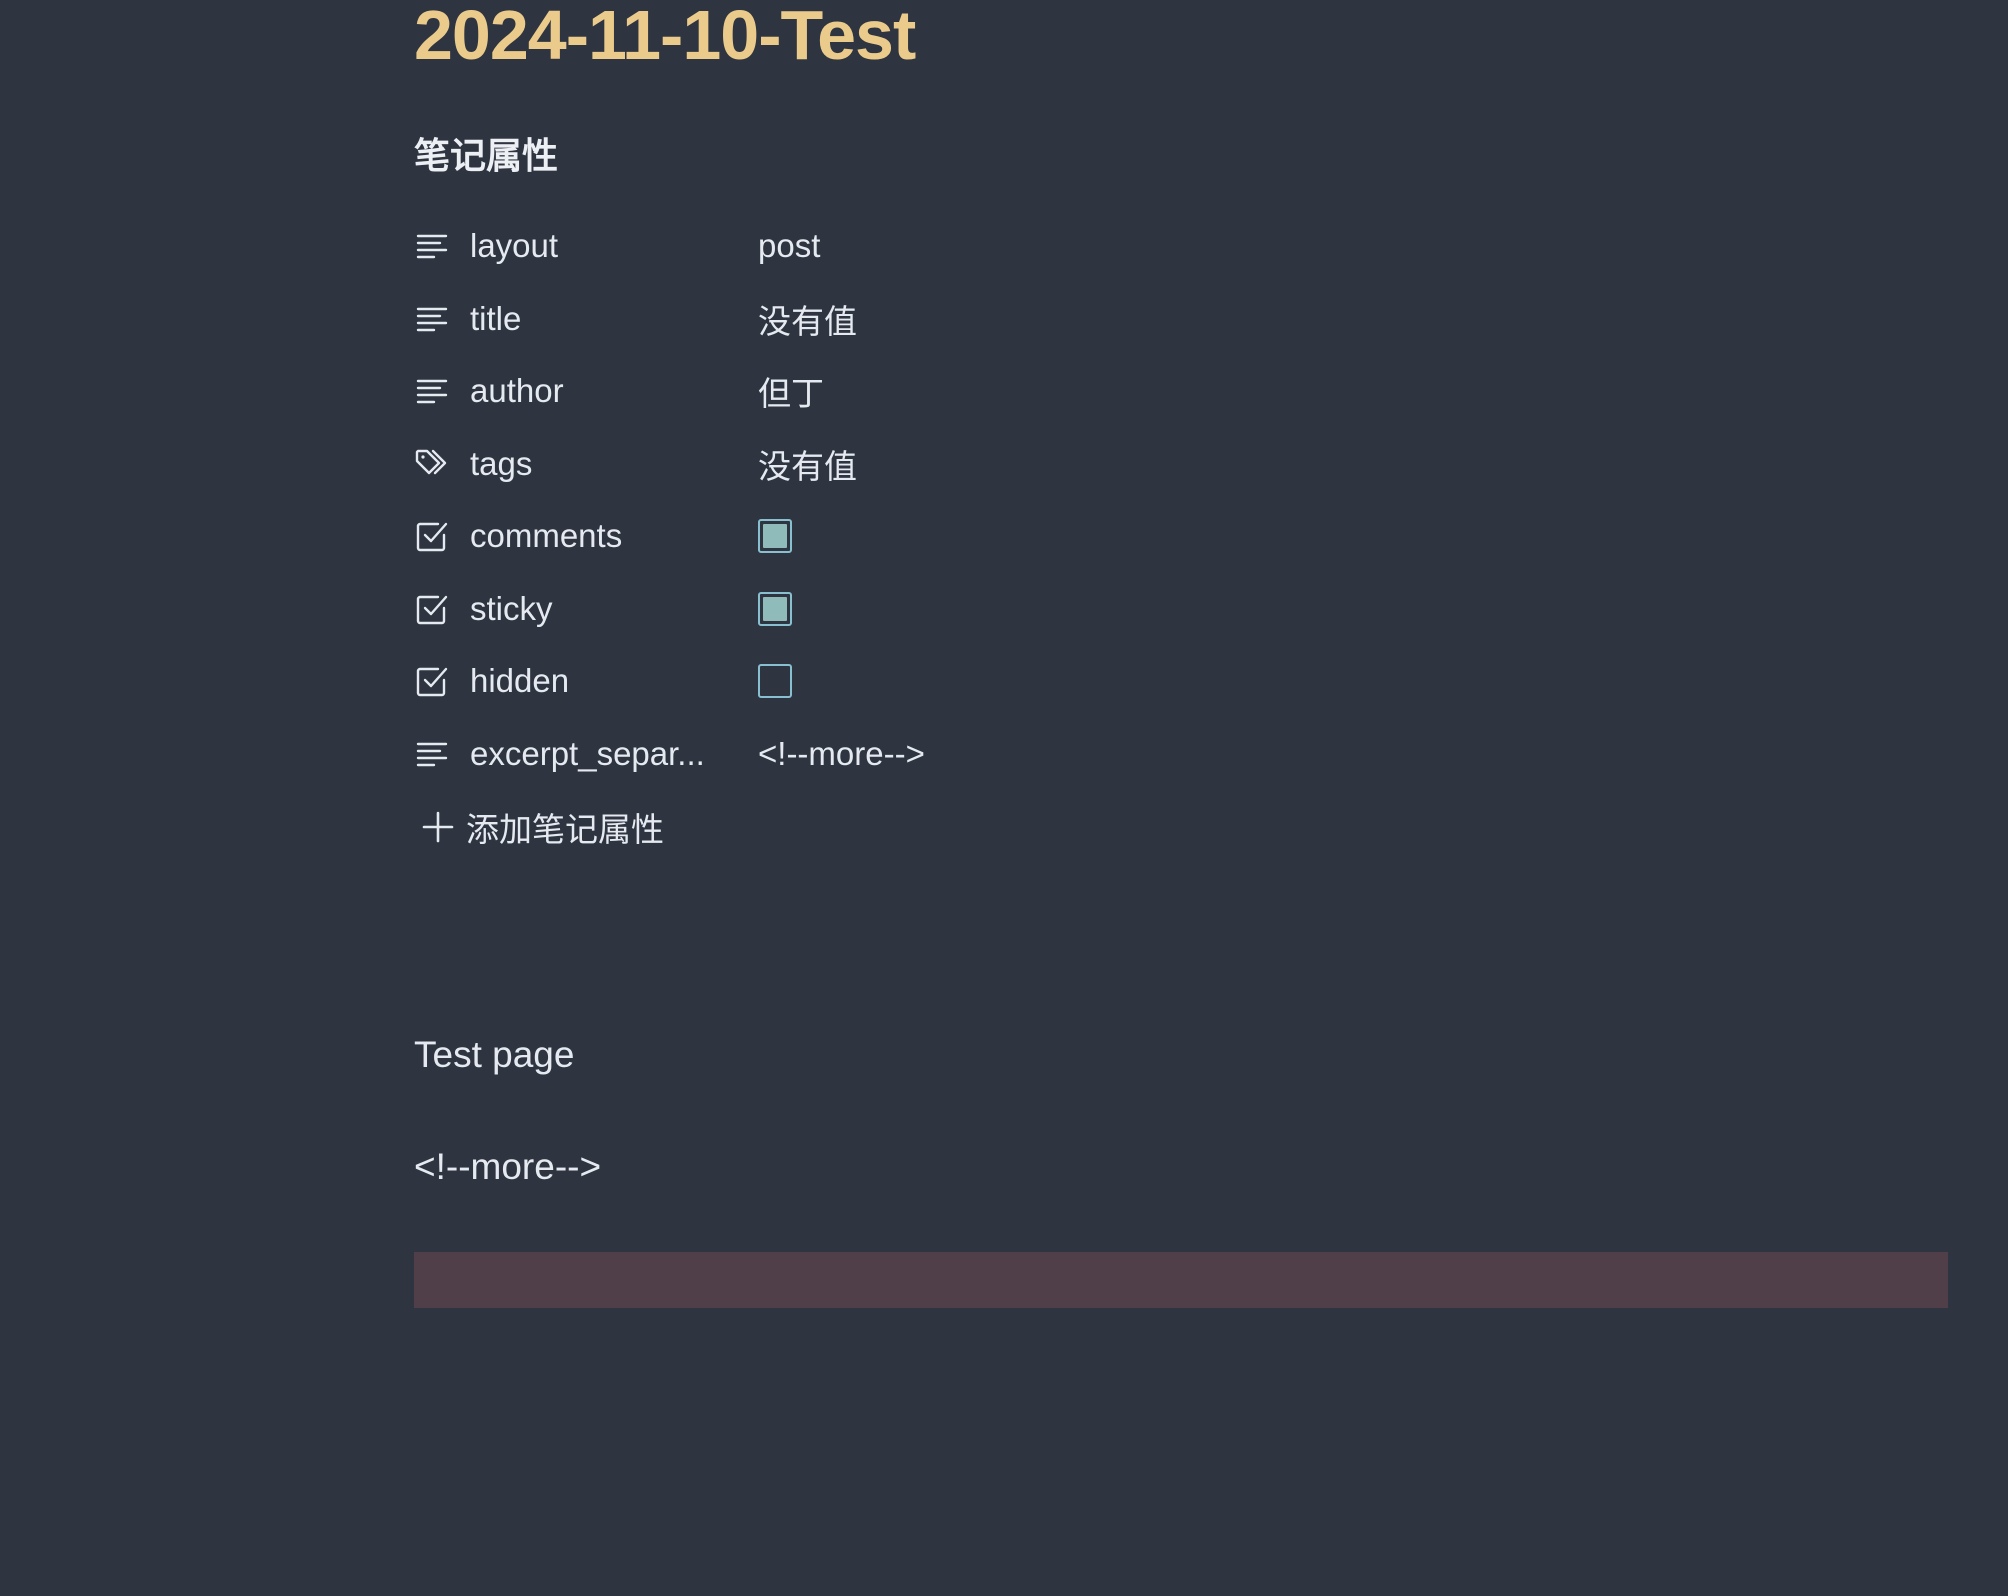 The height and width of the screenshot is (1596, 2008). I want to click on property-row-layout: layout post, so click(864, 246).